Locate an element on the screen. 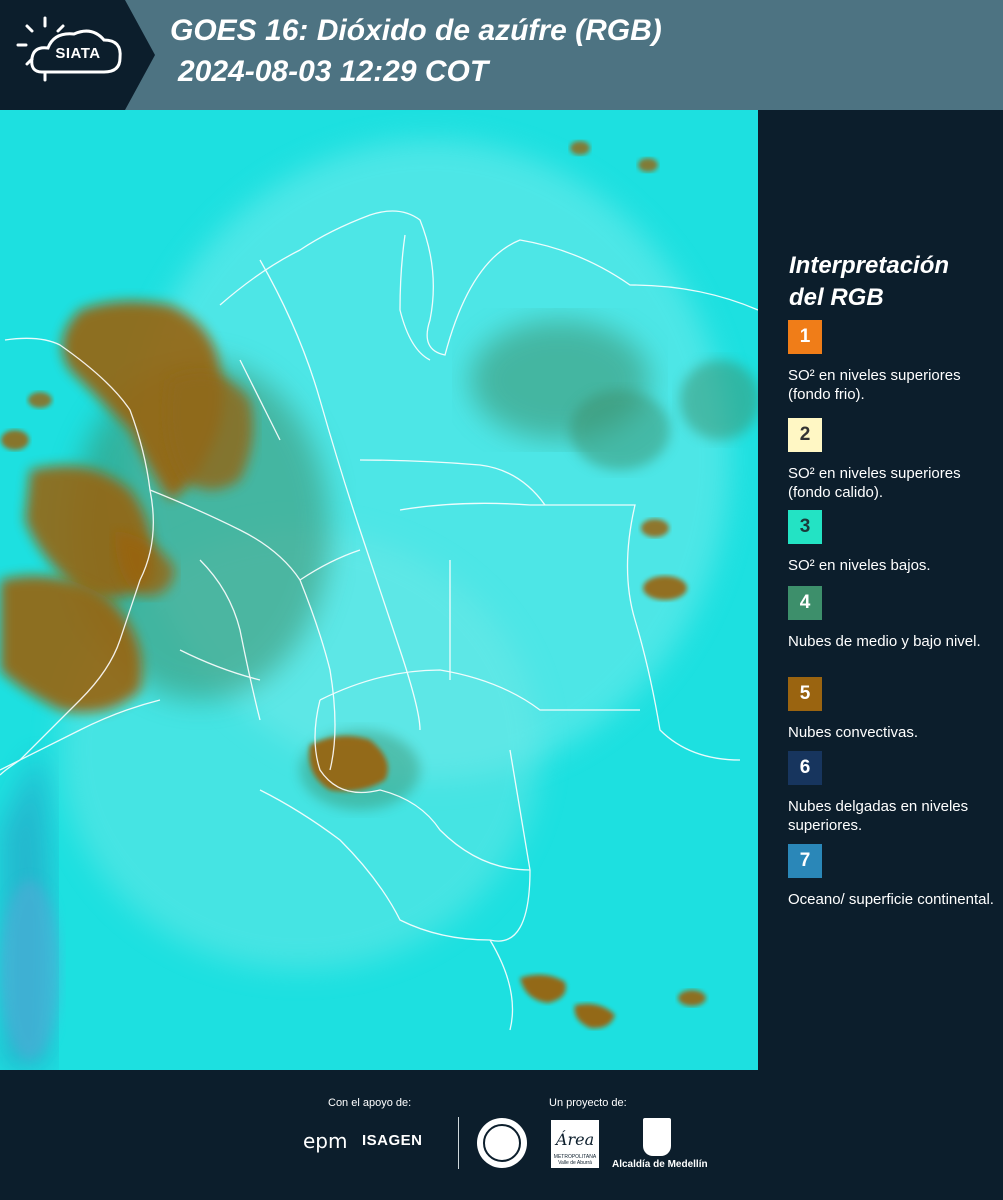  support-label: Con el apoyo de: is located at coordinates (370, 1103).